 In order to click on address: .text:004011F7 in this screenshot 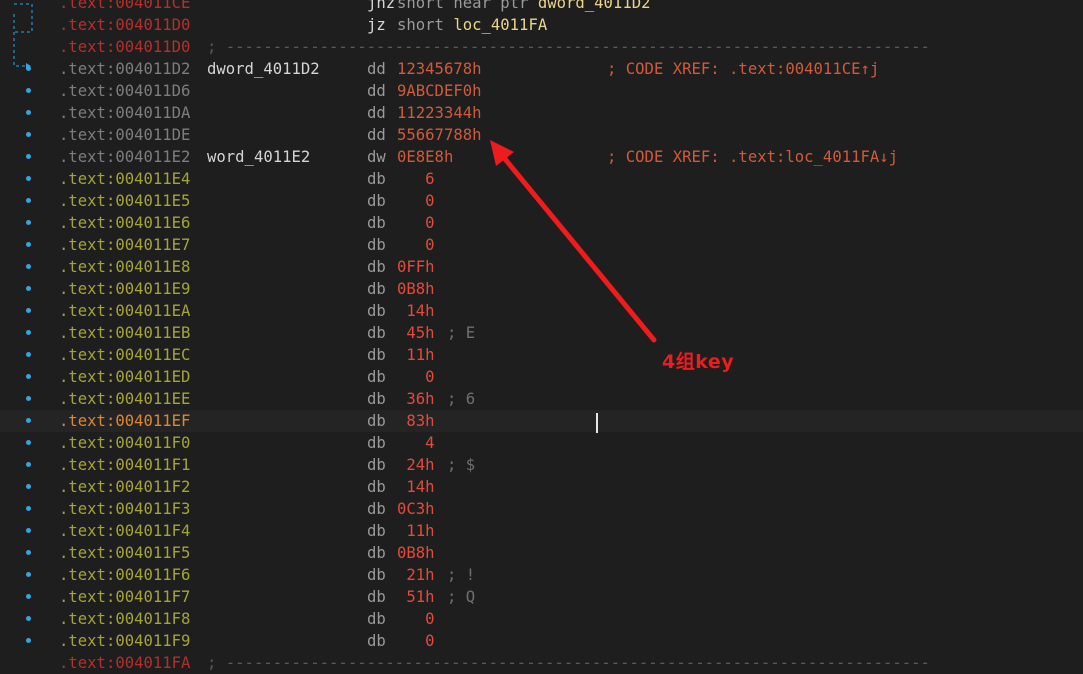, I will do `click(124, 597)`.